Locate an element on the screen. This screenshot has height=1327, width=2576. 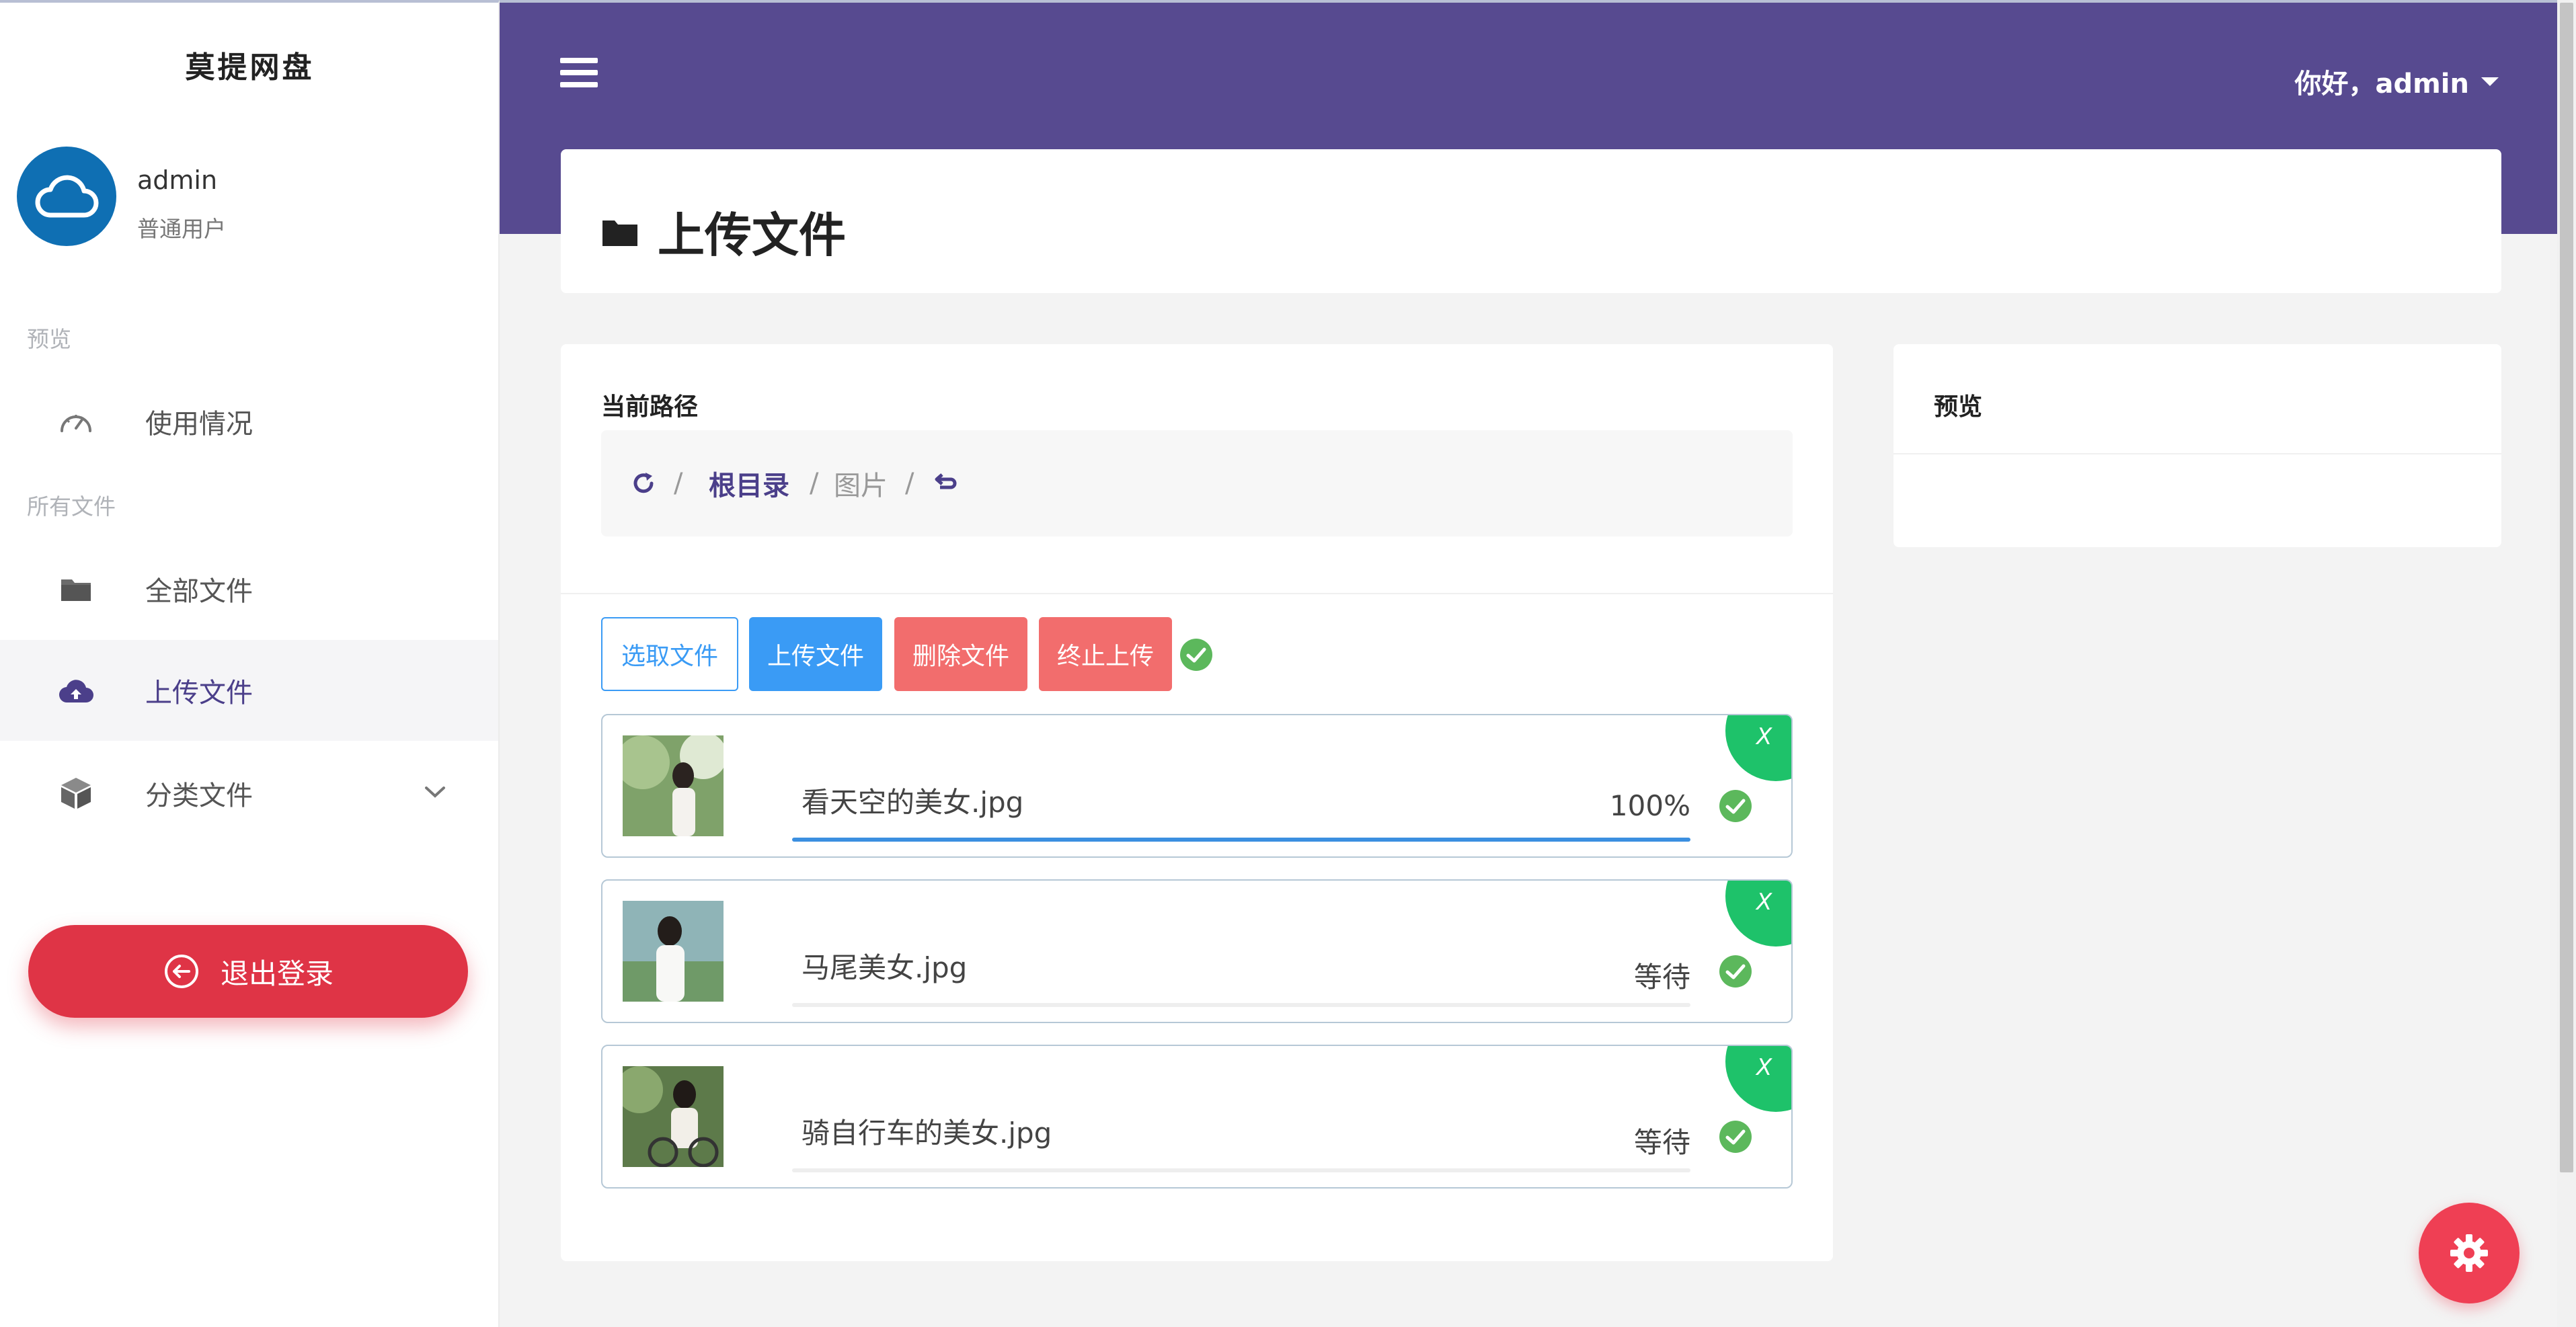
delete-files-button: 删除文件 is located at coordinates (960, 654).